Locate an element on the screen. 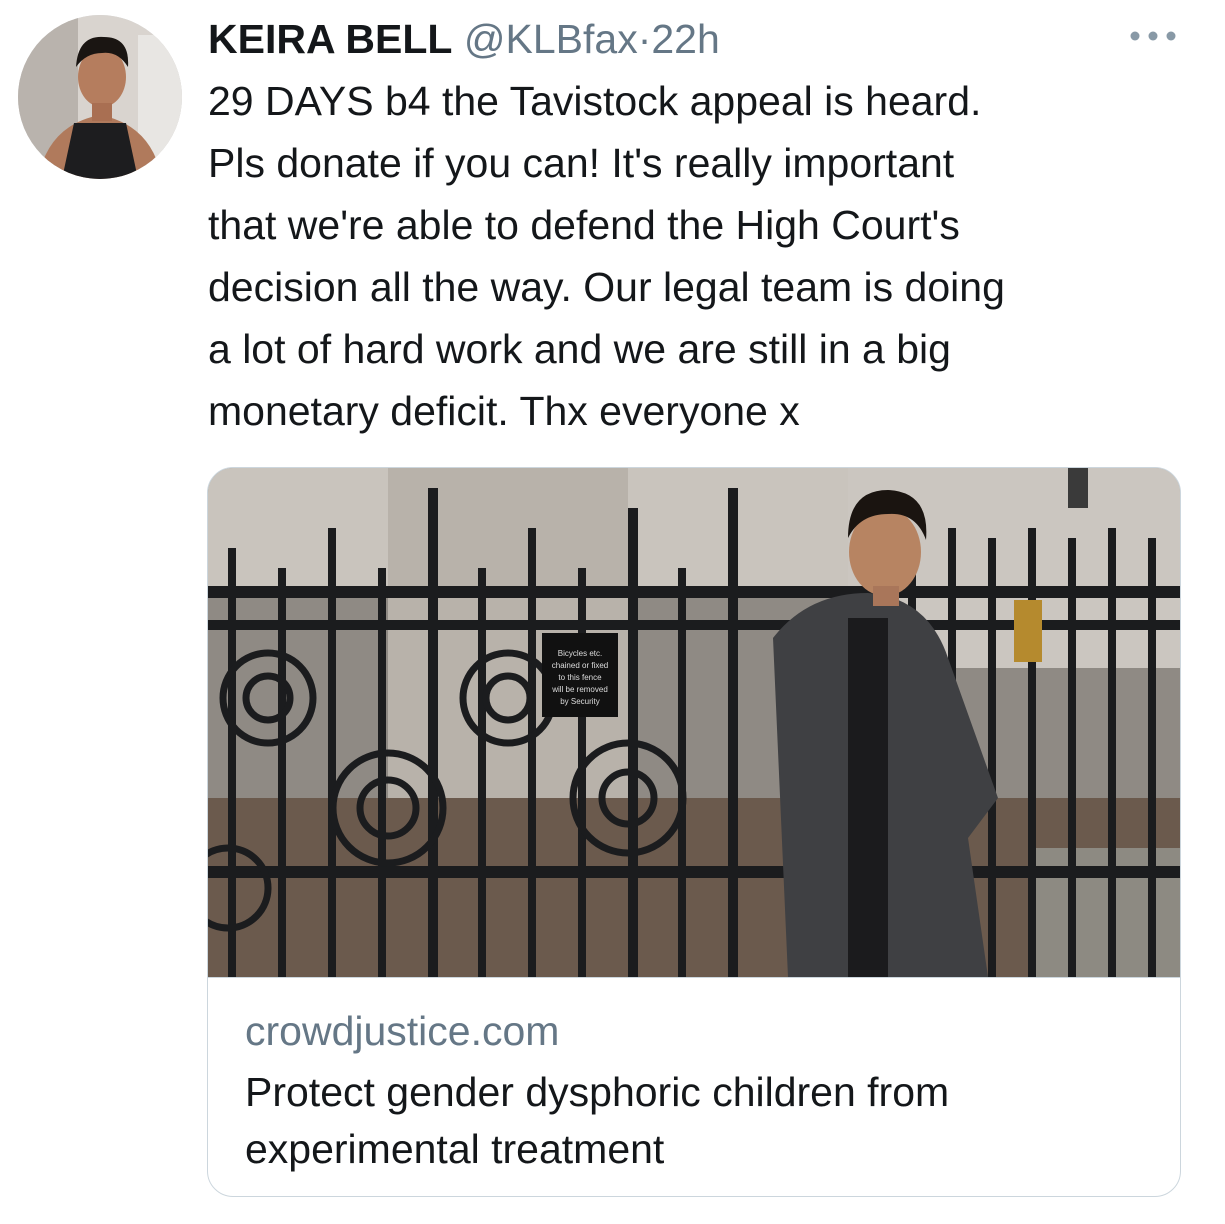 This screenshot has height=1224, width=1225. tweet-header: KEIRA BELL @KLBfax·22h is located at coordinates (464, 39).